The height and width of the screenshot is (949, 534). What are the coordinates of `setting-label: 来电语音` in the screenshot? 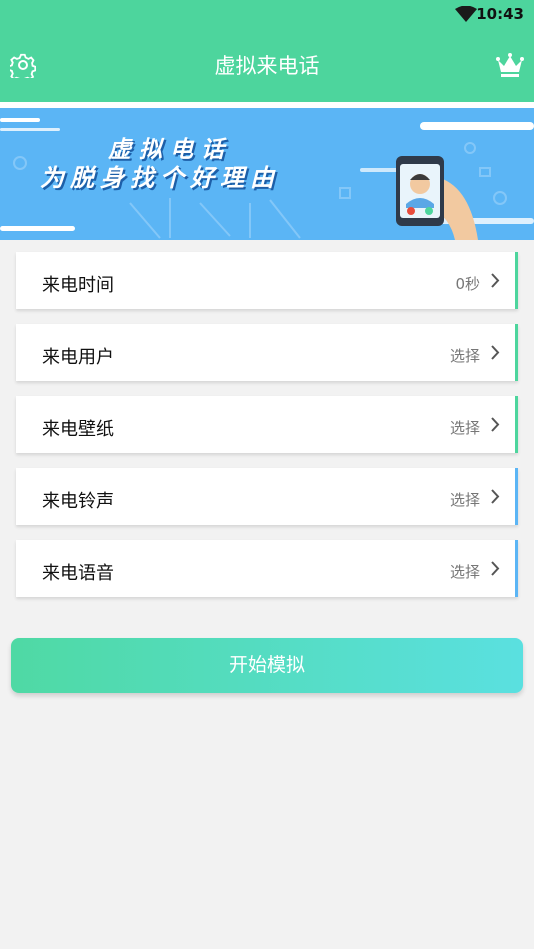 It's located at (78, 573).